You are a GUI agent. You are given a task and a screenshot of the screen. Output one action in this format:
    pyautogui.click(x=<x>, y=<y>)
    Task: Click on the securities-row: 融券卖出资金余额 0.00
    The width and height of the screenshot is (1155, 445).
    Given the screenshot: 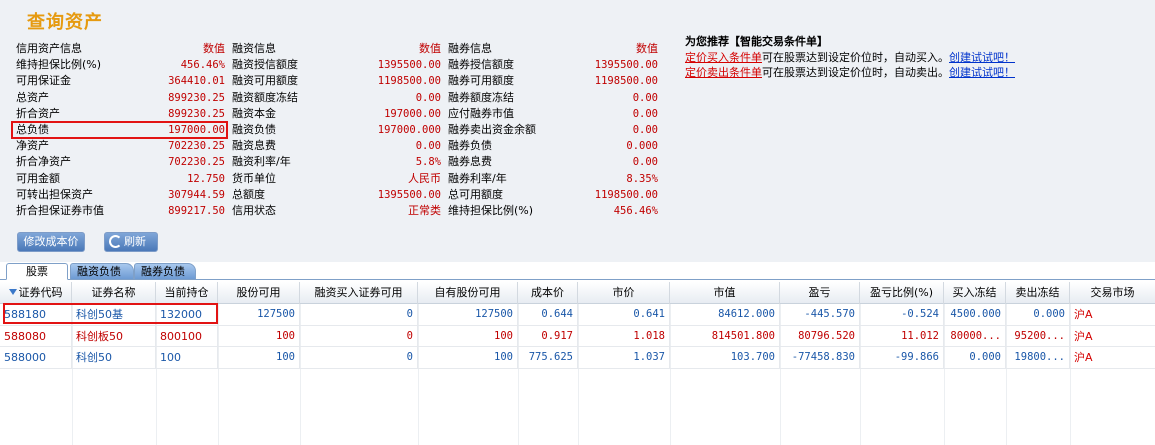 What is the action you would take?
    pyautogui.click(x=553, y=130)
    